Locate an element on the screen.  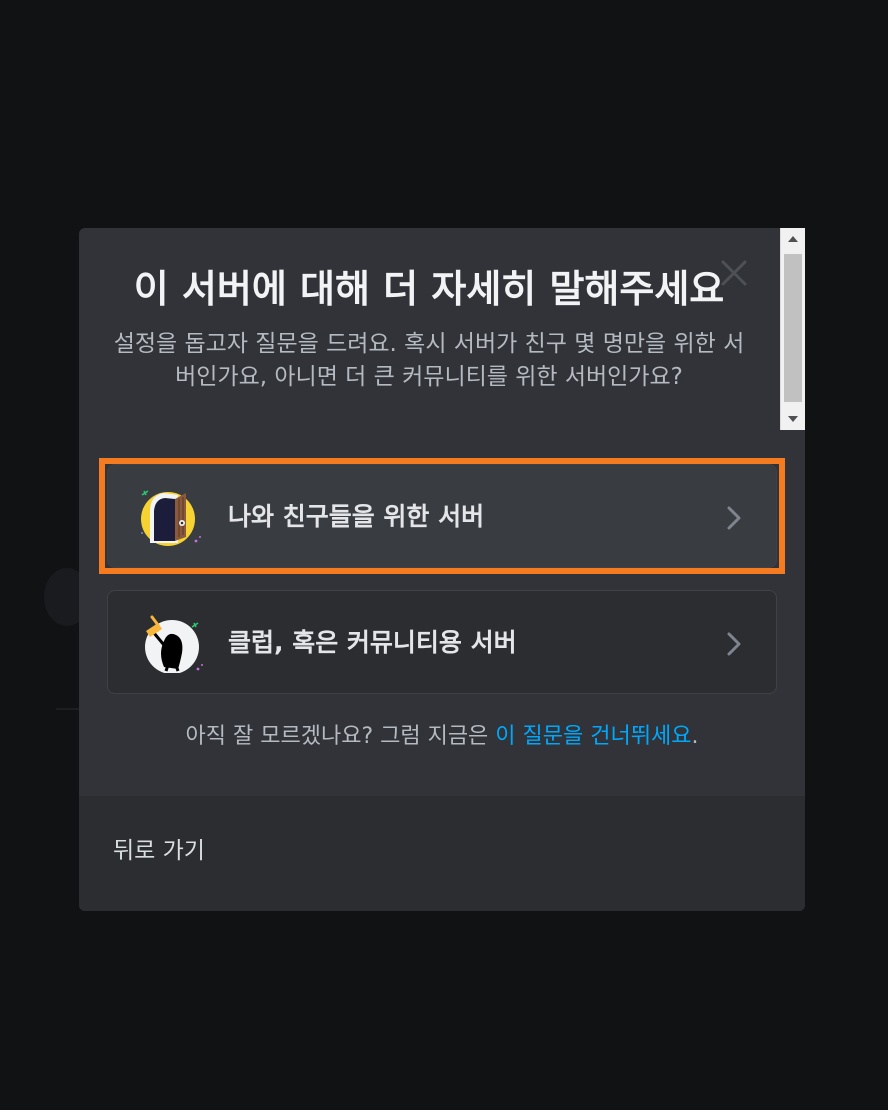
option-community-server: 클럽, 혹은 커뮤니티용 서버 is located at coordinates (442, 642).